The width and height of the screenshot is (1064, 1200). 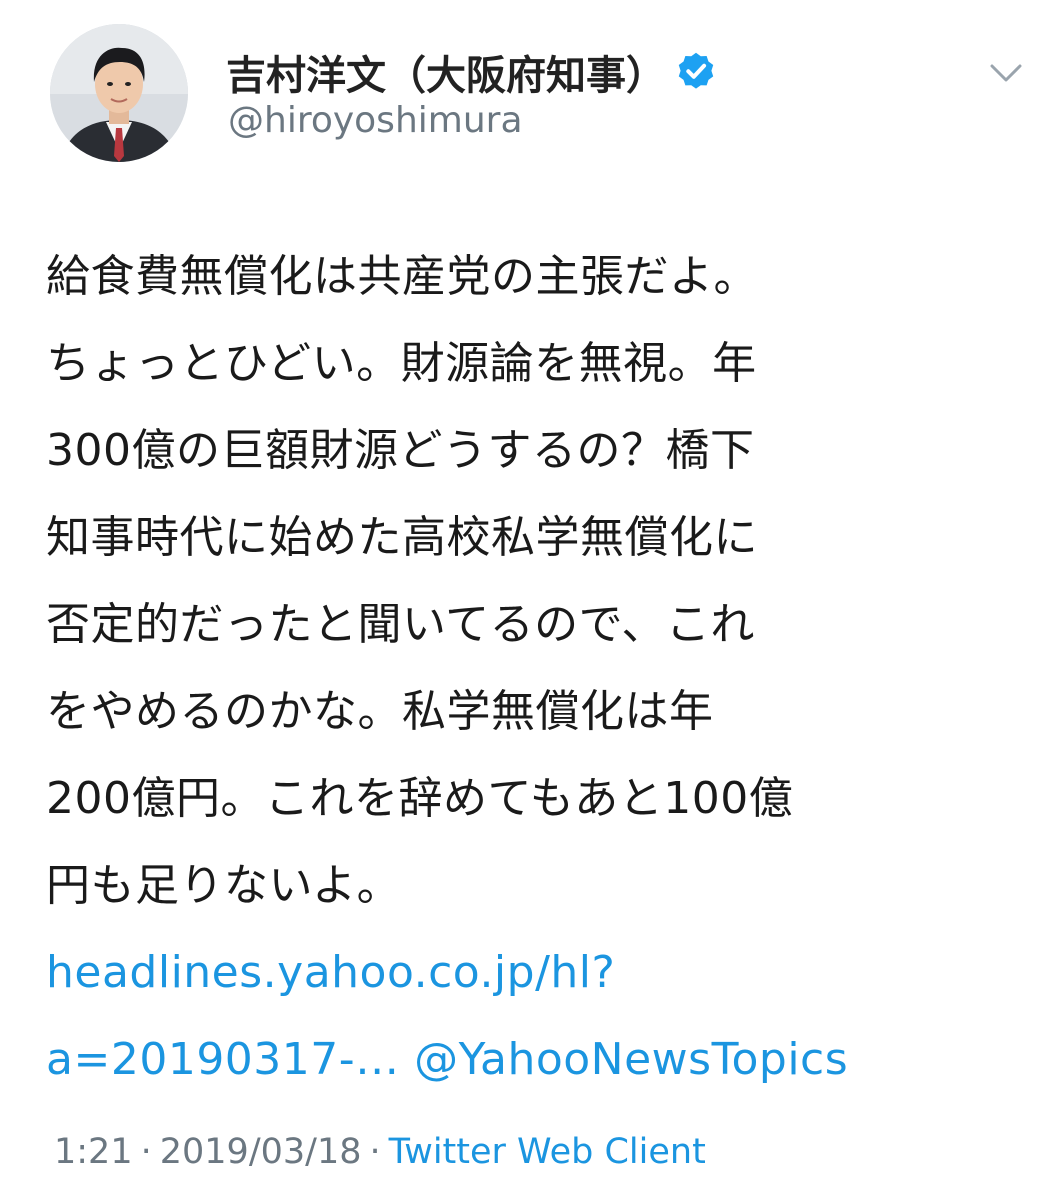 What do you see at coordinates (446, 72) in the screenshot?
I see `display-name: 吉村洋文（大阪府知事）` at bounding box center [446, 72].